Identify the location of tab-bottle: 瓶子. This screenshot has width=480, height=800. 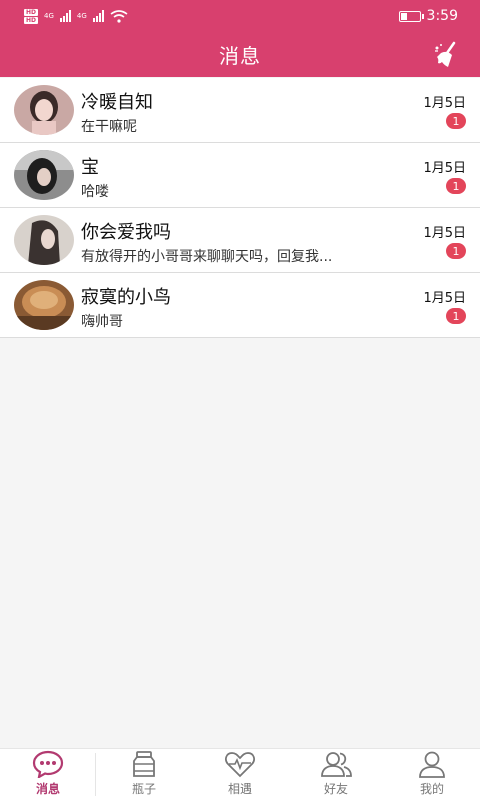
(144, 774).